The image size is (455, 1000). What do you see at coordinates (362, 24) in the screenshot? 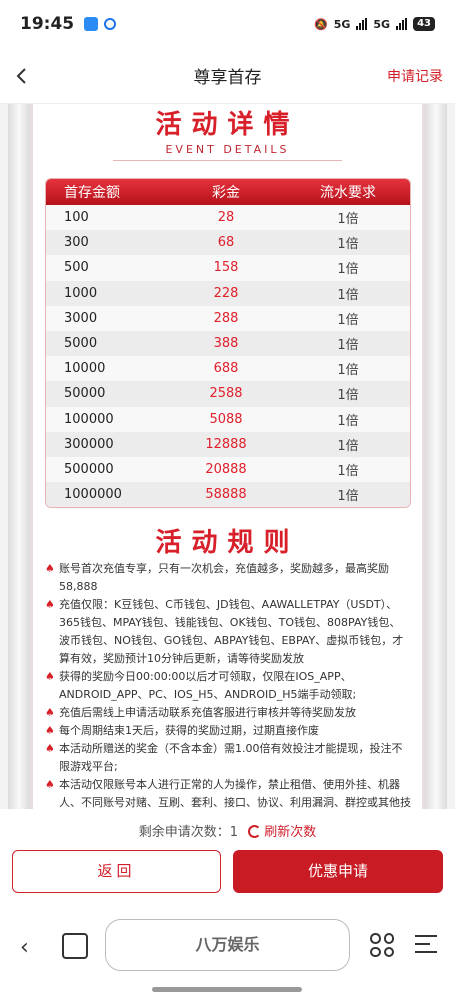
I see `signal-bars-icon` at bounding box center [362, 24].